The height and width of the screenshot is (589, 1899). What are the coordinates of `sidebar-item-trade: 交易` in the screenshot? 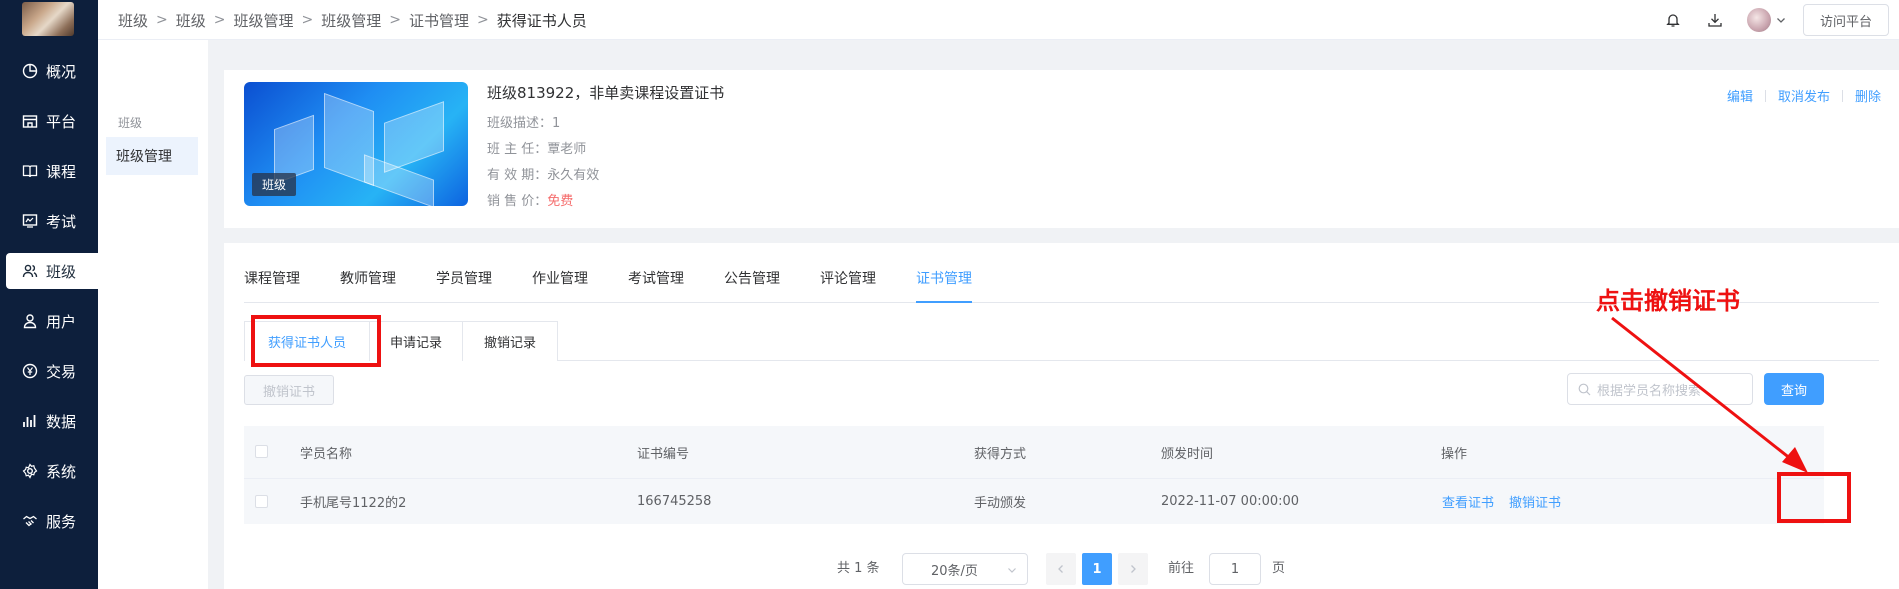 It's located at (52, 371).